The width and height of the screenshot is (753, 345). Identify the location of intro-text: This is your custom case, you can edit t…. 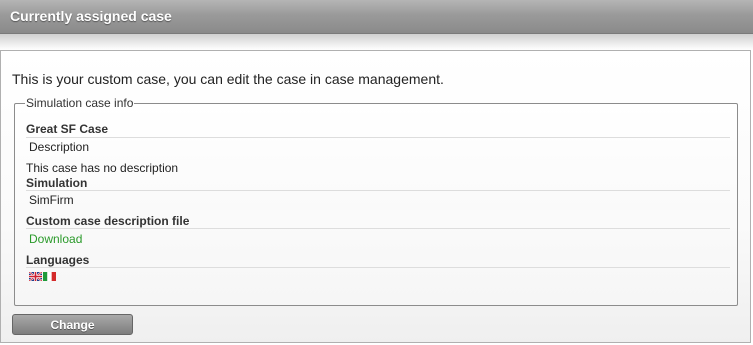
(228, 79).